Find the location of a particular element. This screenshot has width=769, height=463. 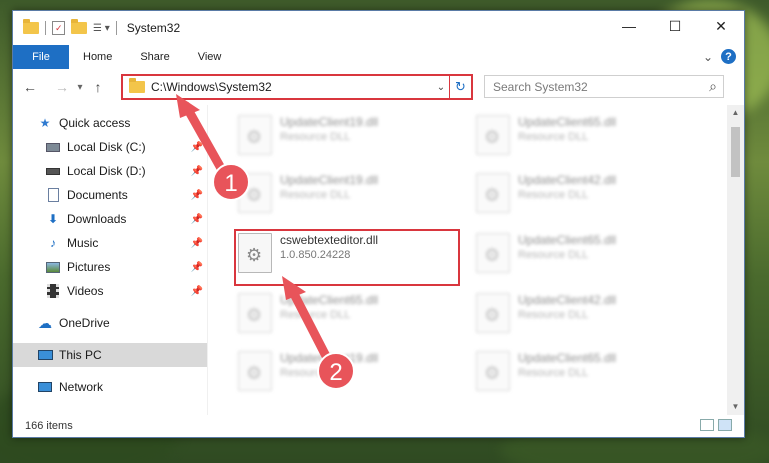

address-bar: C:\Windows\System32 ⌄ ↻ is located at coordinates (297, 87).